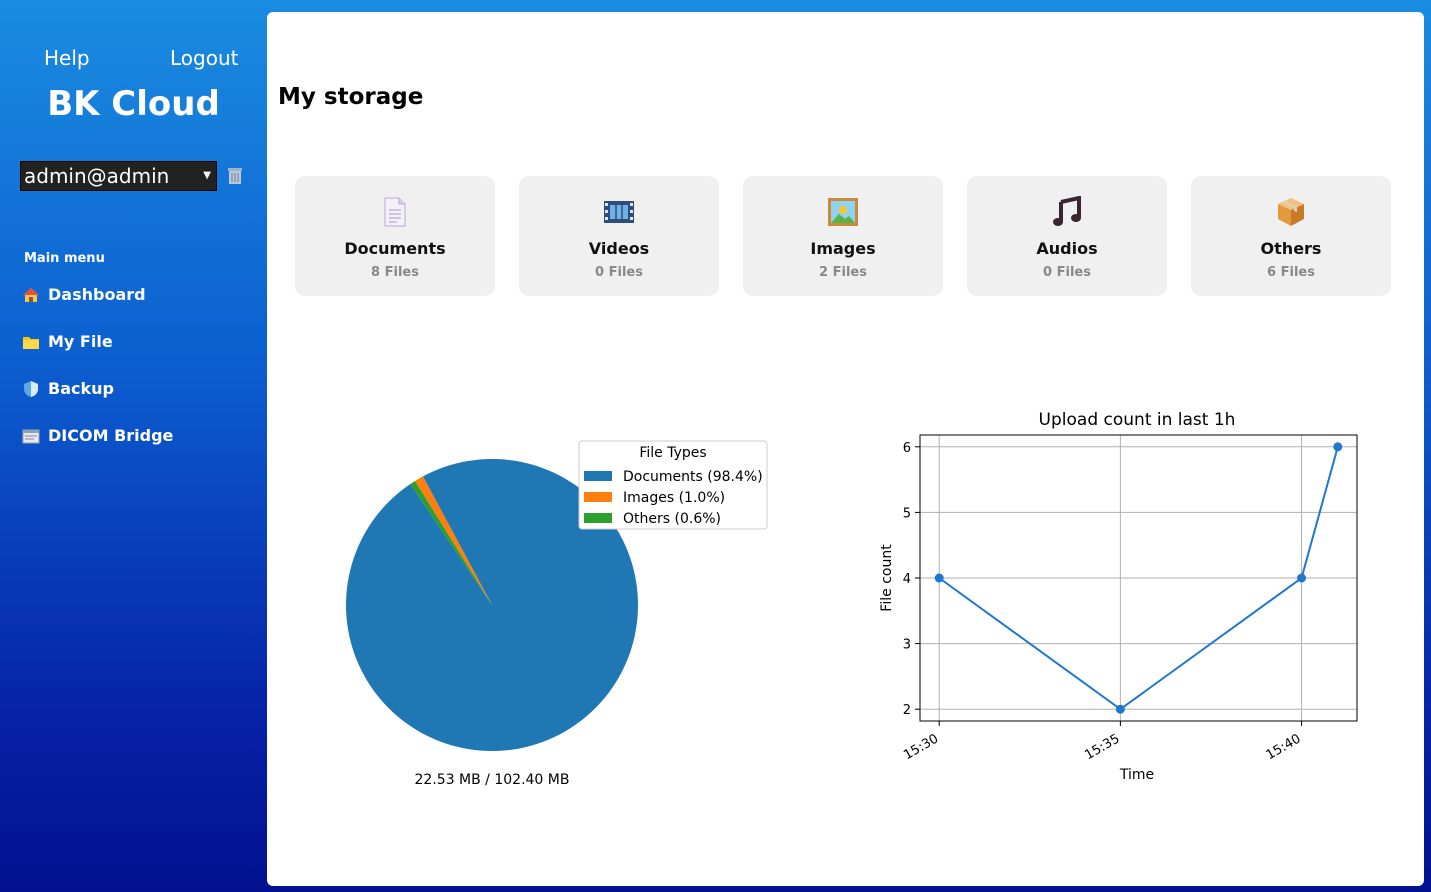  I want to click on x-tick-label: 15:40, so click(1284, 747).